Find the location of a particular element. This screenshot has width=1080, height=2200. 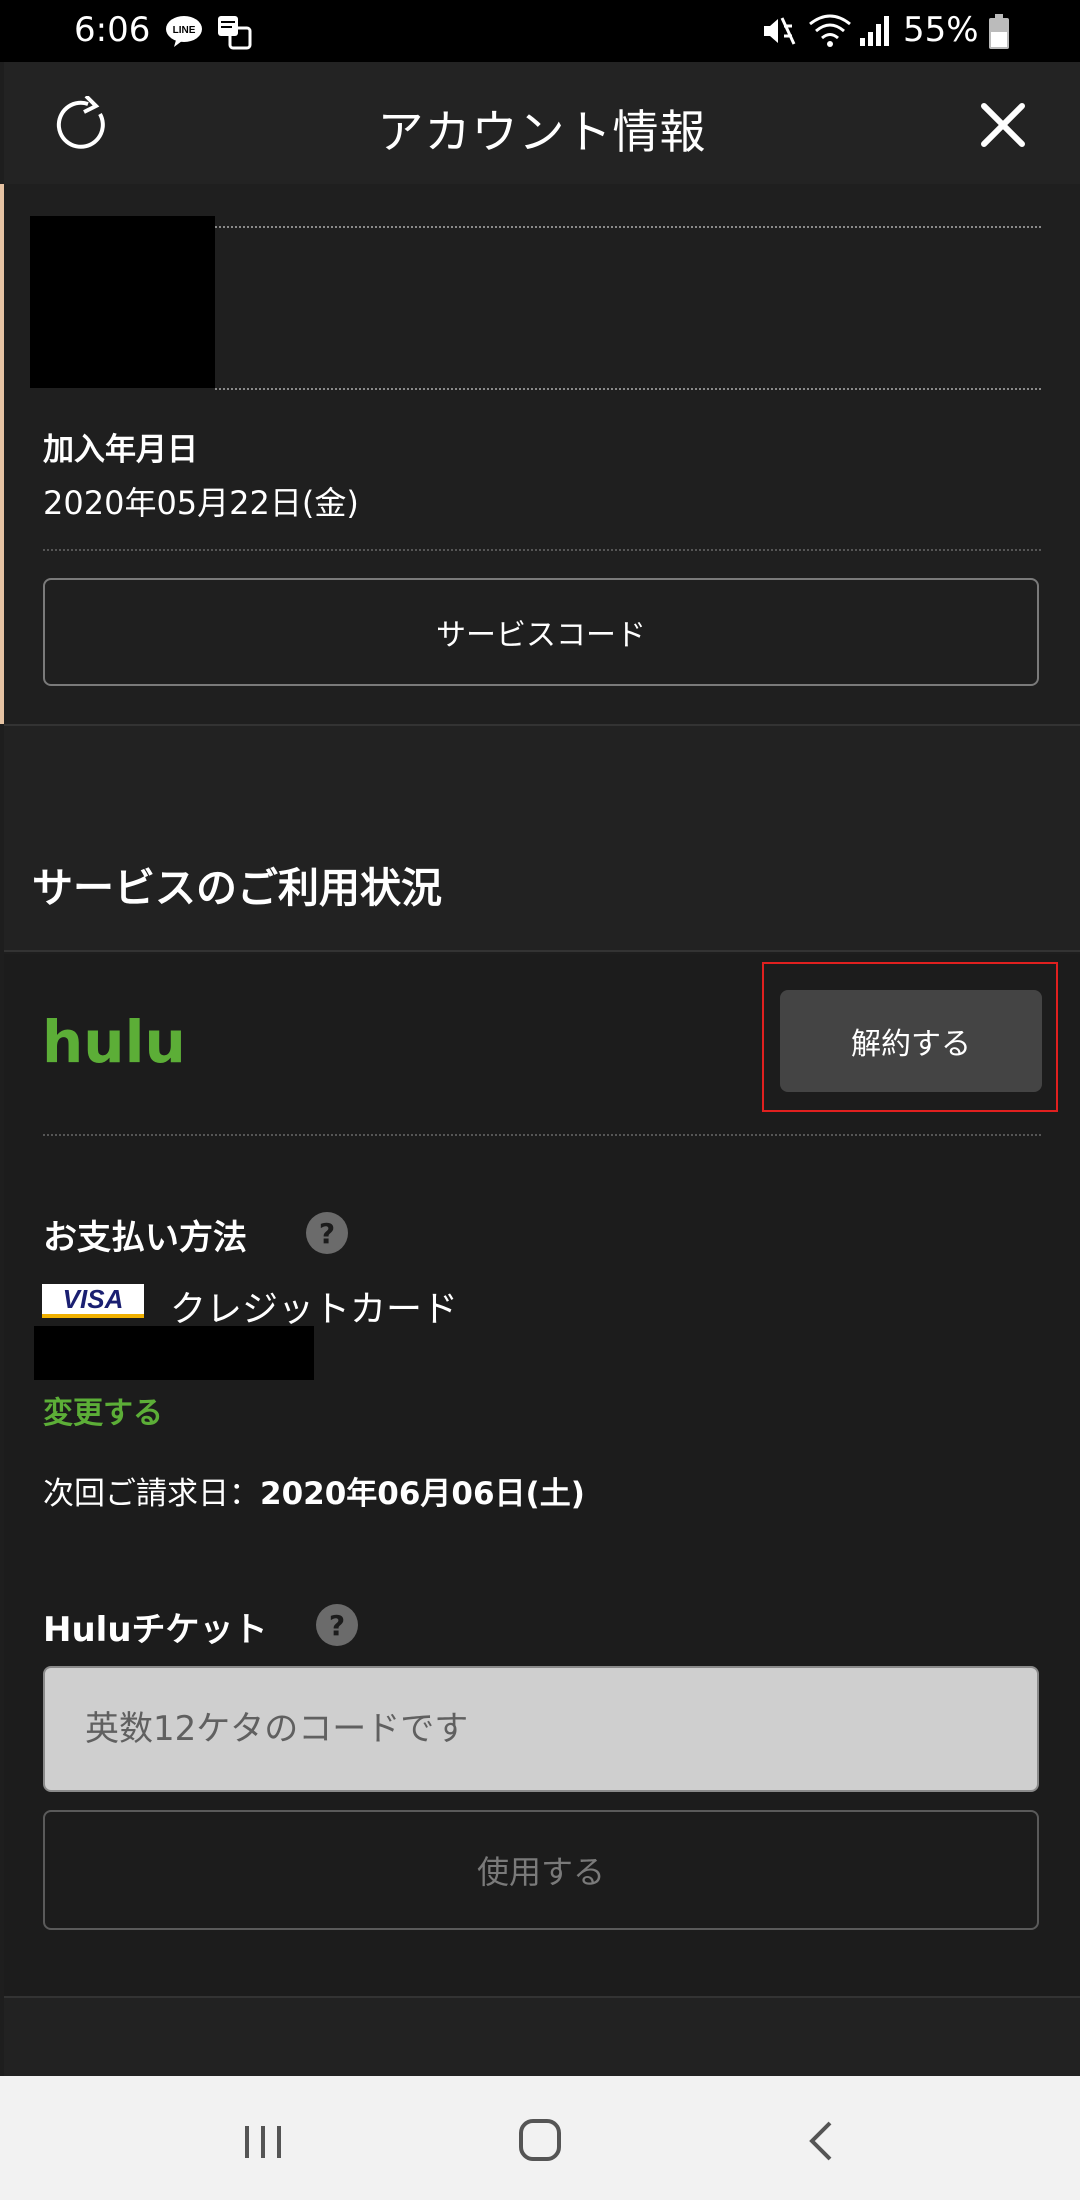

gallery-icon is located at coordinates (235, 36).